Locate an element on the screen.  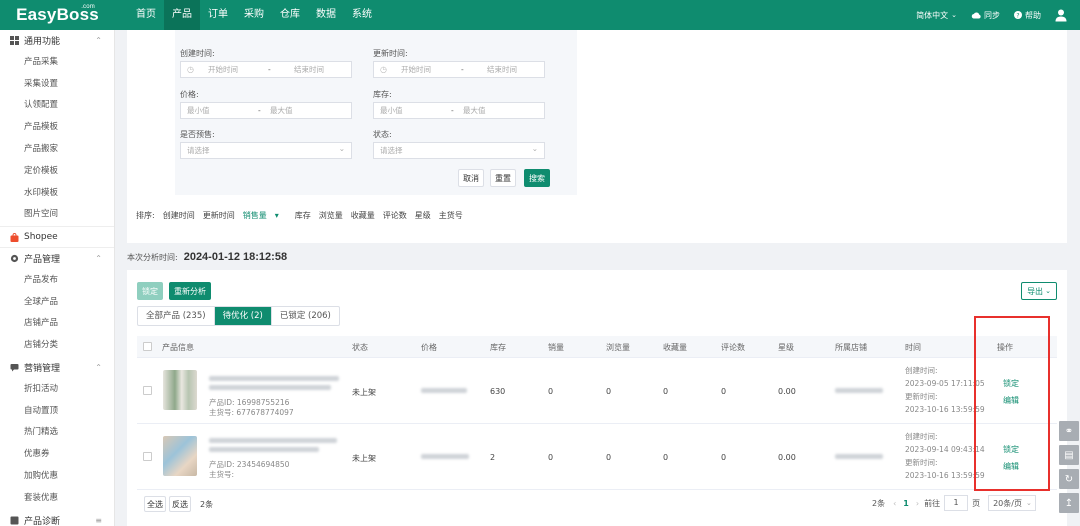
sort-reviews: 评论数 is located at coordinates (395, 215).